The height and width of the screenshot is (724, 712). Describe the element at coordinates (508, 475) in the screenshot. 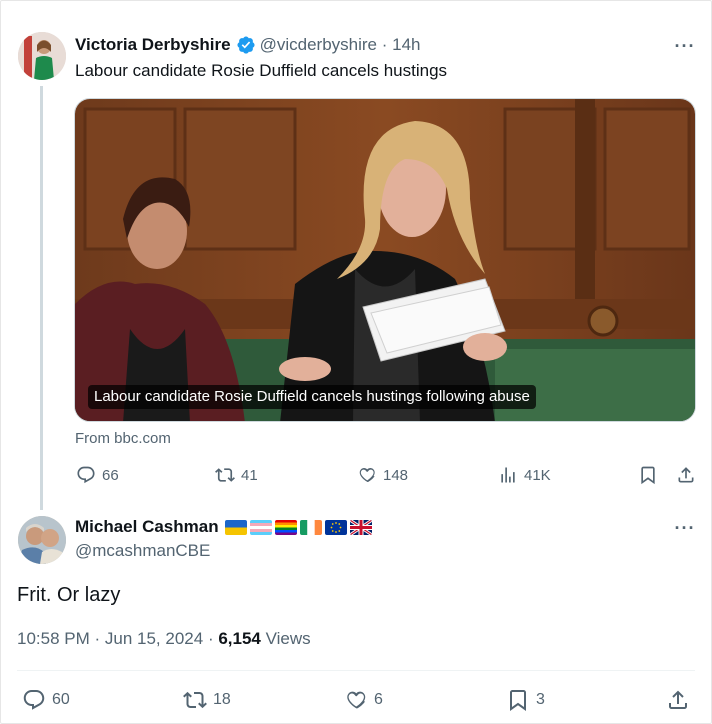

I see `views-icon` at that location.